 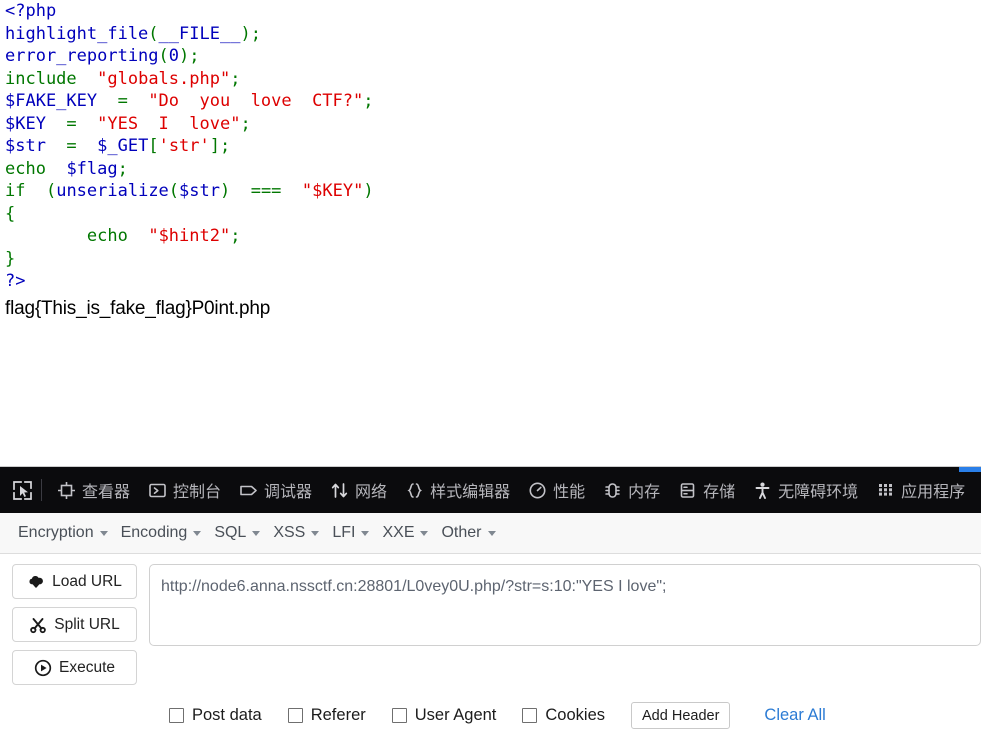 I want to click on checkbox-label: User Agent, so click(x=455, y=715).